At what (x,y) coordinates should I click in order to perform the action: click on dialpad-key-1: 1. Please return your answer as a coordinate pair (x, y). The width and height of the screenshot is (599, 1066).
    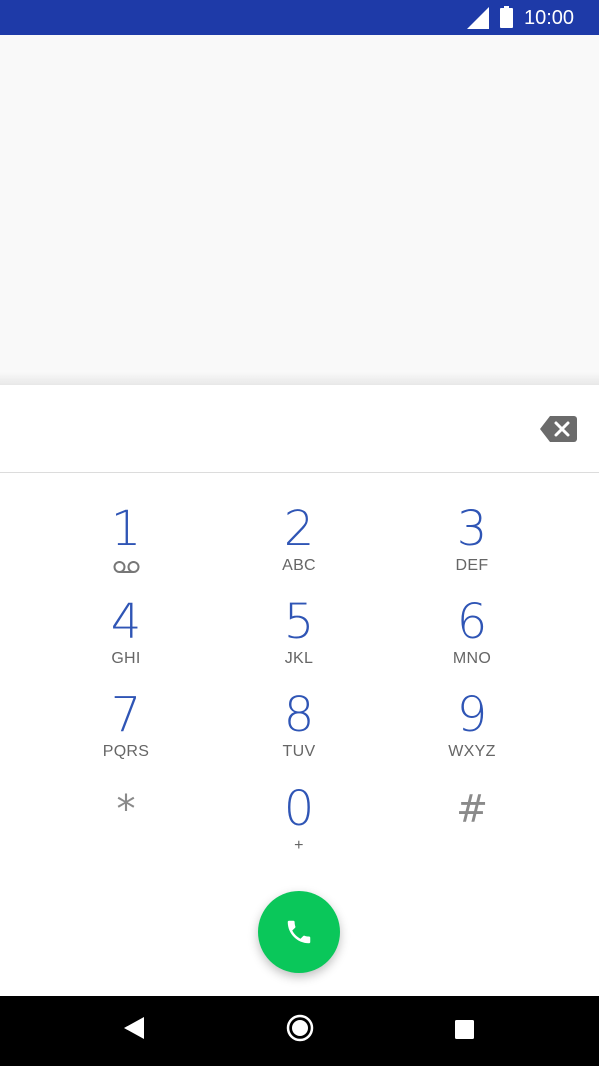
    Looking at the image, I should click on (126, 543).